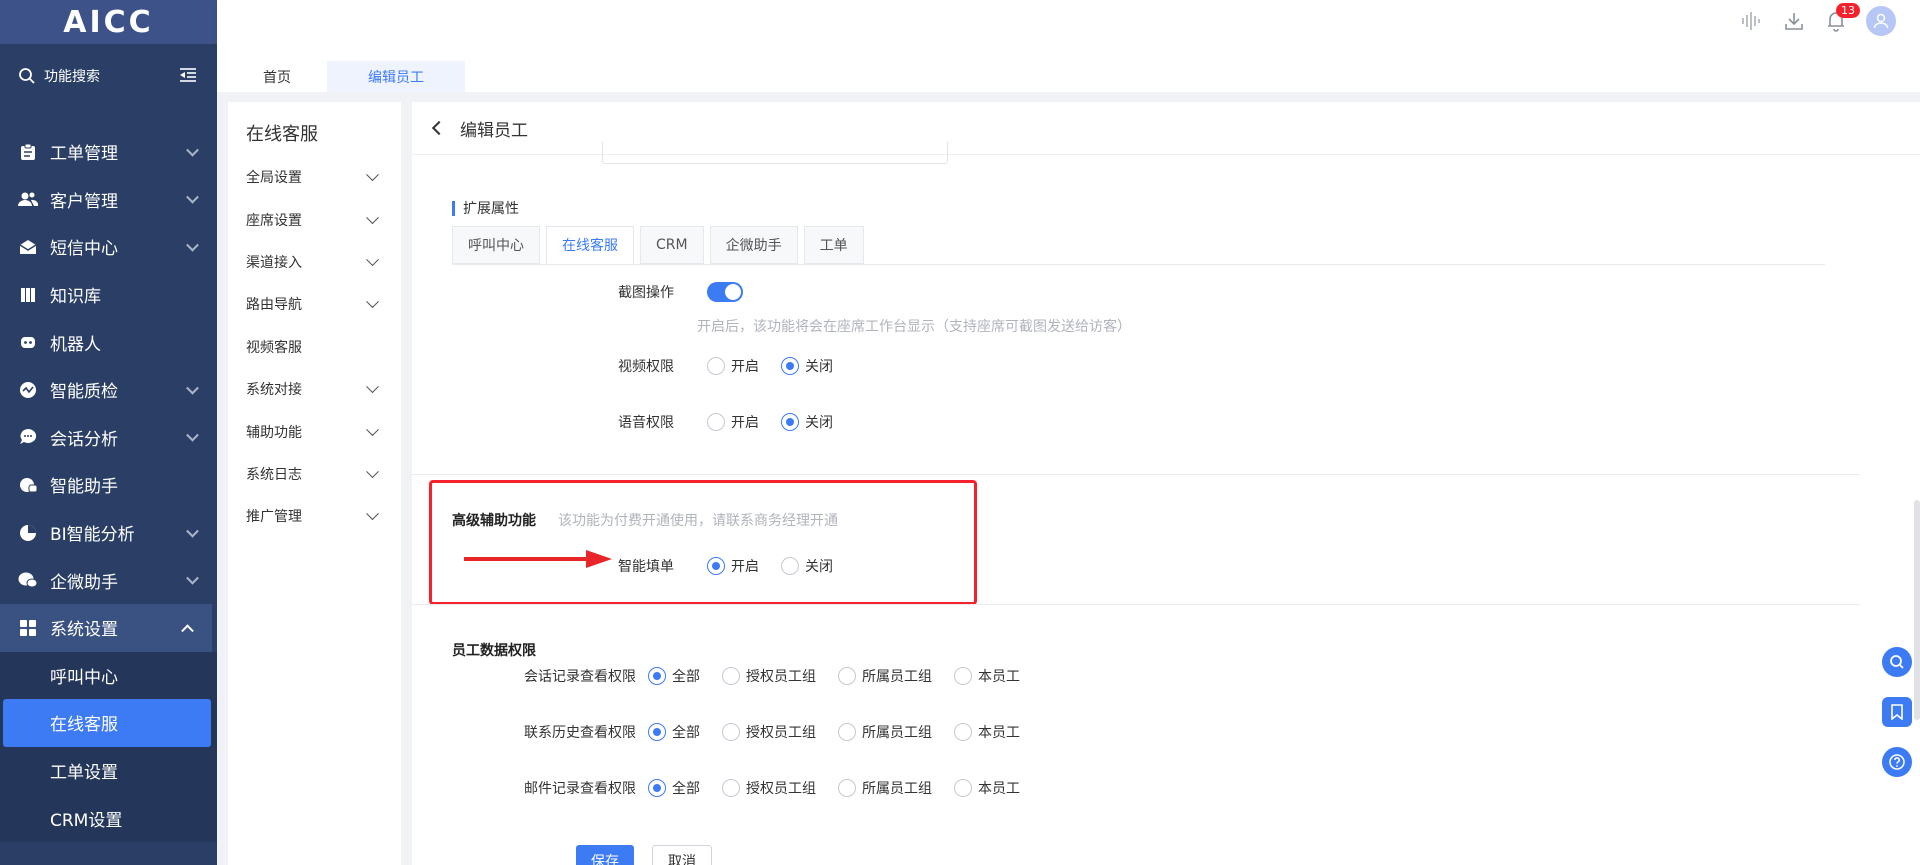 The height and width of the screenshot is (865, 1920). Describe the element at coordinates (1068, 26) in the screenshot. I see `top-bar: 13` at that location.